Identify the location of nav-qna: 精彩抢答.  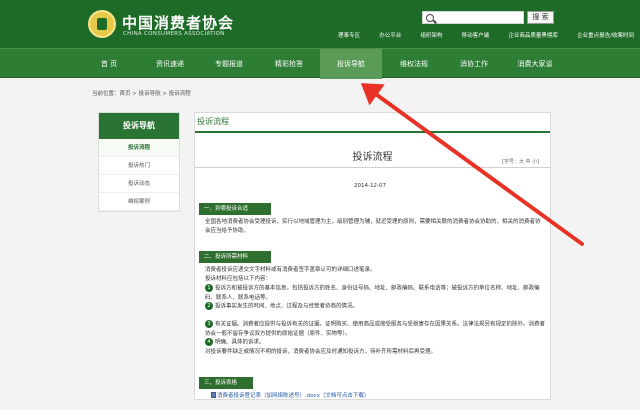
(289, 64).